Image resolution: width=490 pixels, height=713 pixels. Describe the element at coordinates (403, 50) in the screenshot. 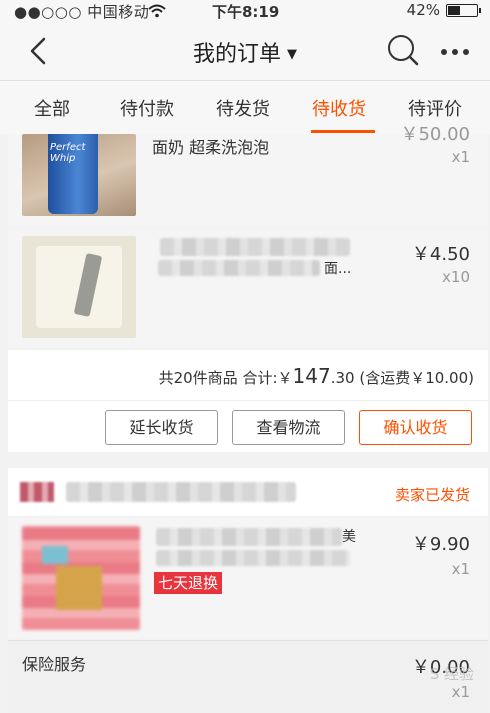

I see `search-icon` at that location.